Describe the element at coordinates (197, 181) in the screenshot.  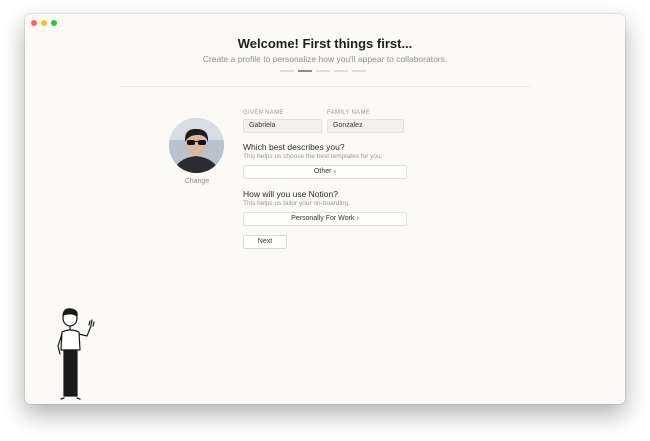
I see `change-avatar-link: Change` at that location.